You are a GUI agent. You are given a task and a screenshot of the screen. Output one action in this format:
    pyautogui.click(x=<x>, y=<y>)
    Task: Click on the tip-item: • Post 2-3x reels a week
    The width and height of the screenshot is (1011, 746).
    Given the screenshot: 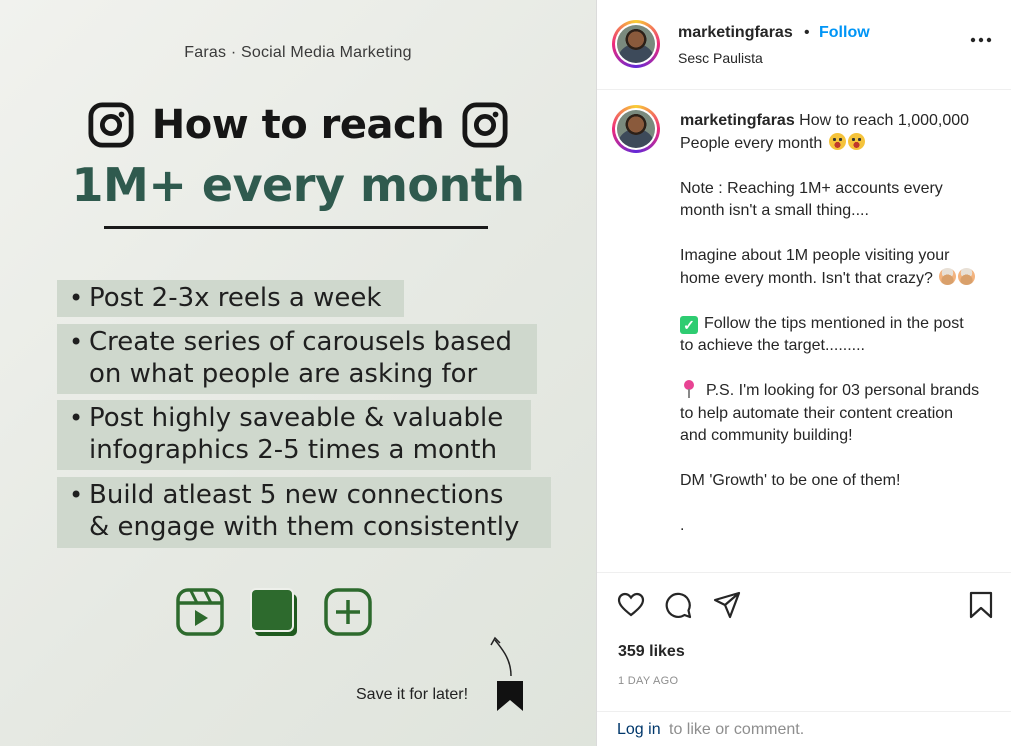 What is the action you would take?
    pyautogui.click(x=230, y=298)
    